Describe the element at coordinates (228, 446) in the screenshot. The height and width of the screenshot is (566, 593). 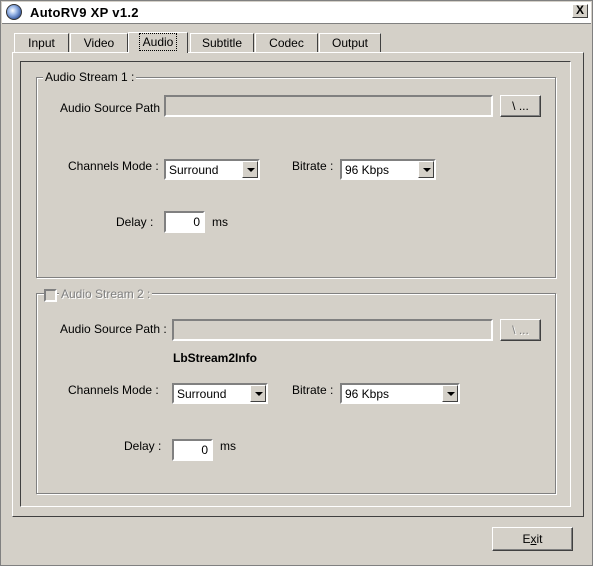
I see `stream2-delay-unit: ms` at that location.